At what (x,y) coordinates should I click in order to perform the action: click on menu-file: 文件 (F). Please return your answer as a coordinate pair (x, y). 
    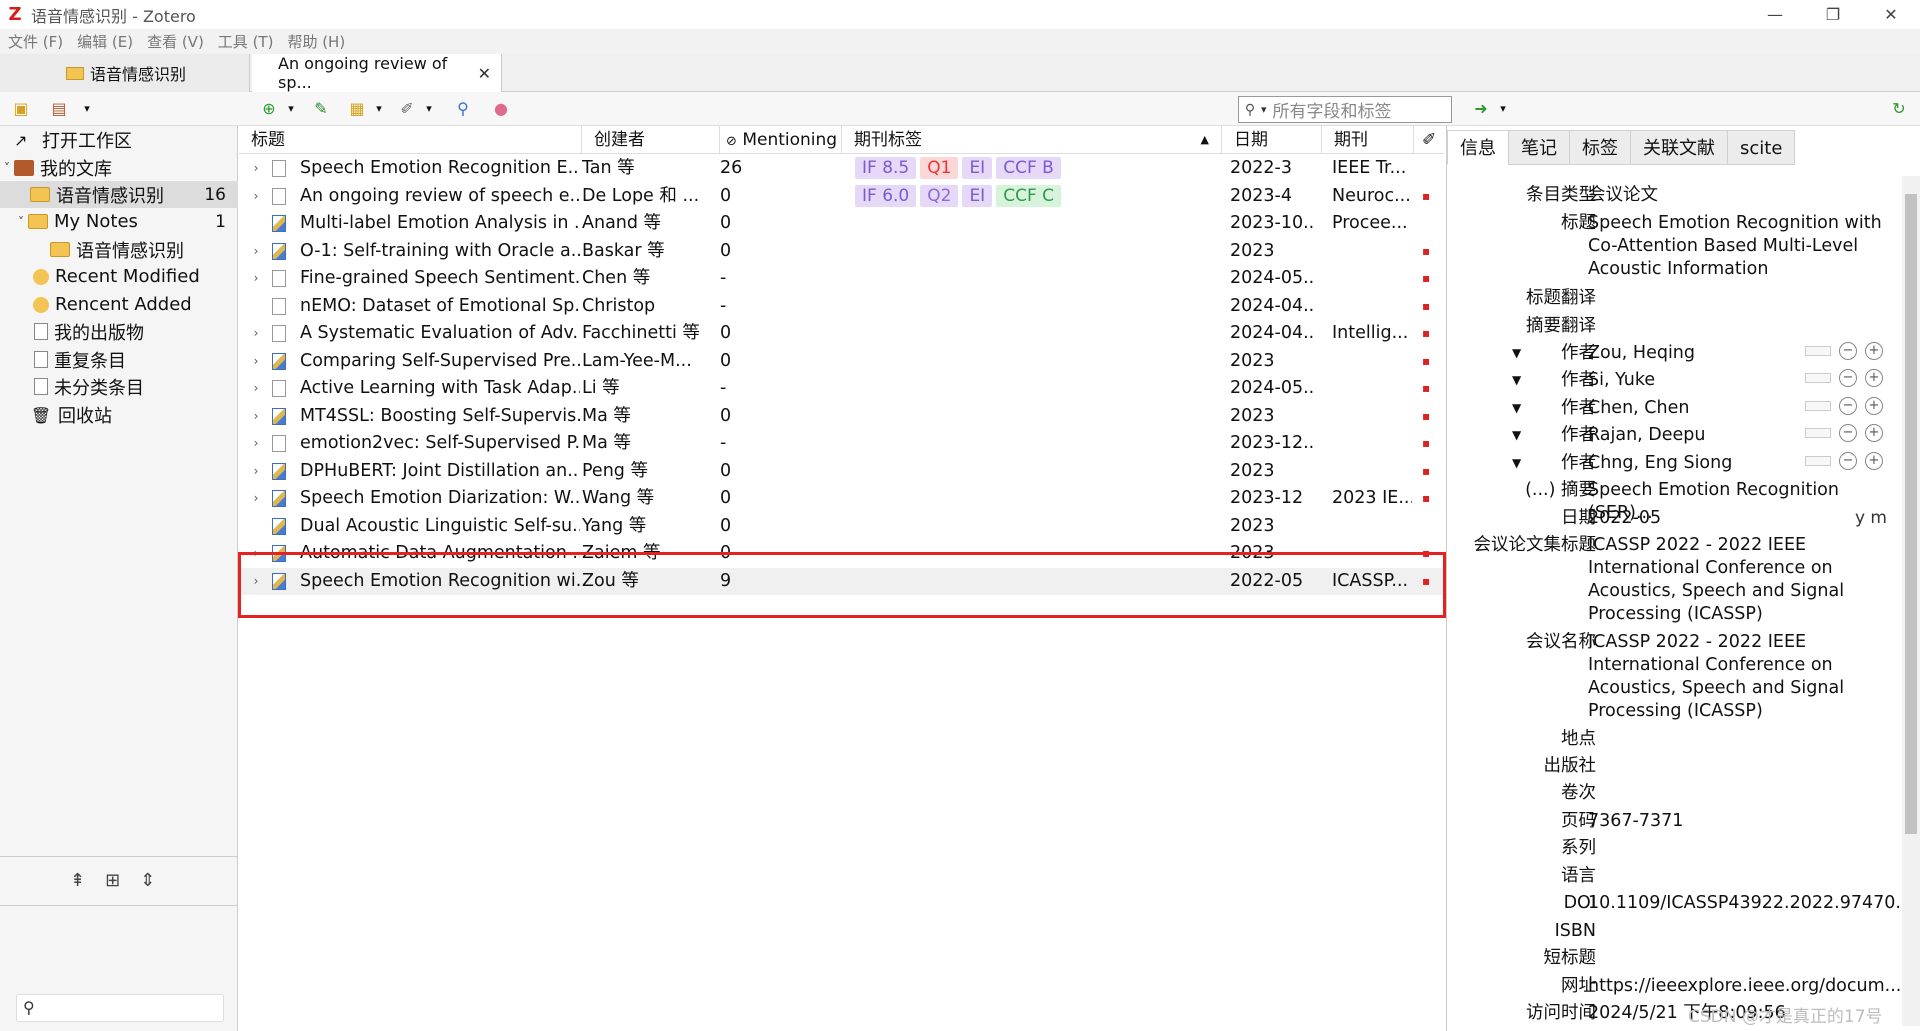
    Looking at the image, I should click on (35, 41).